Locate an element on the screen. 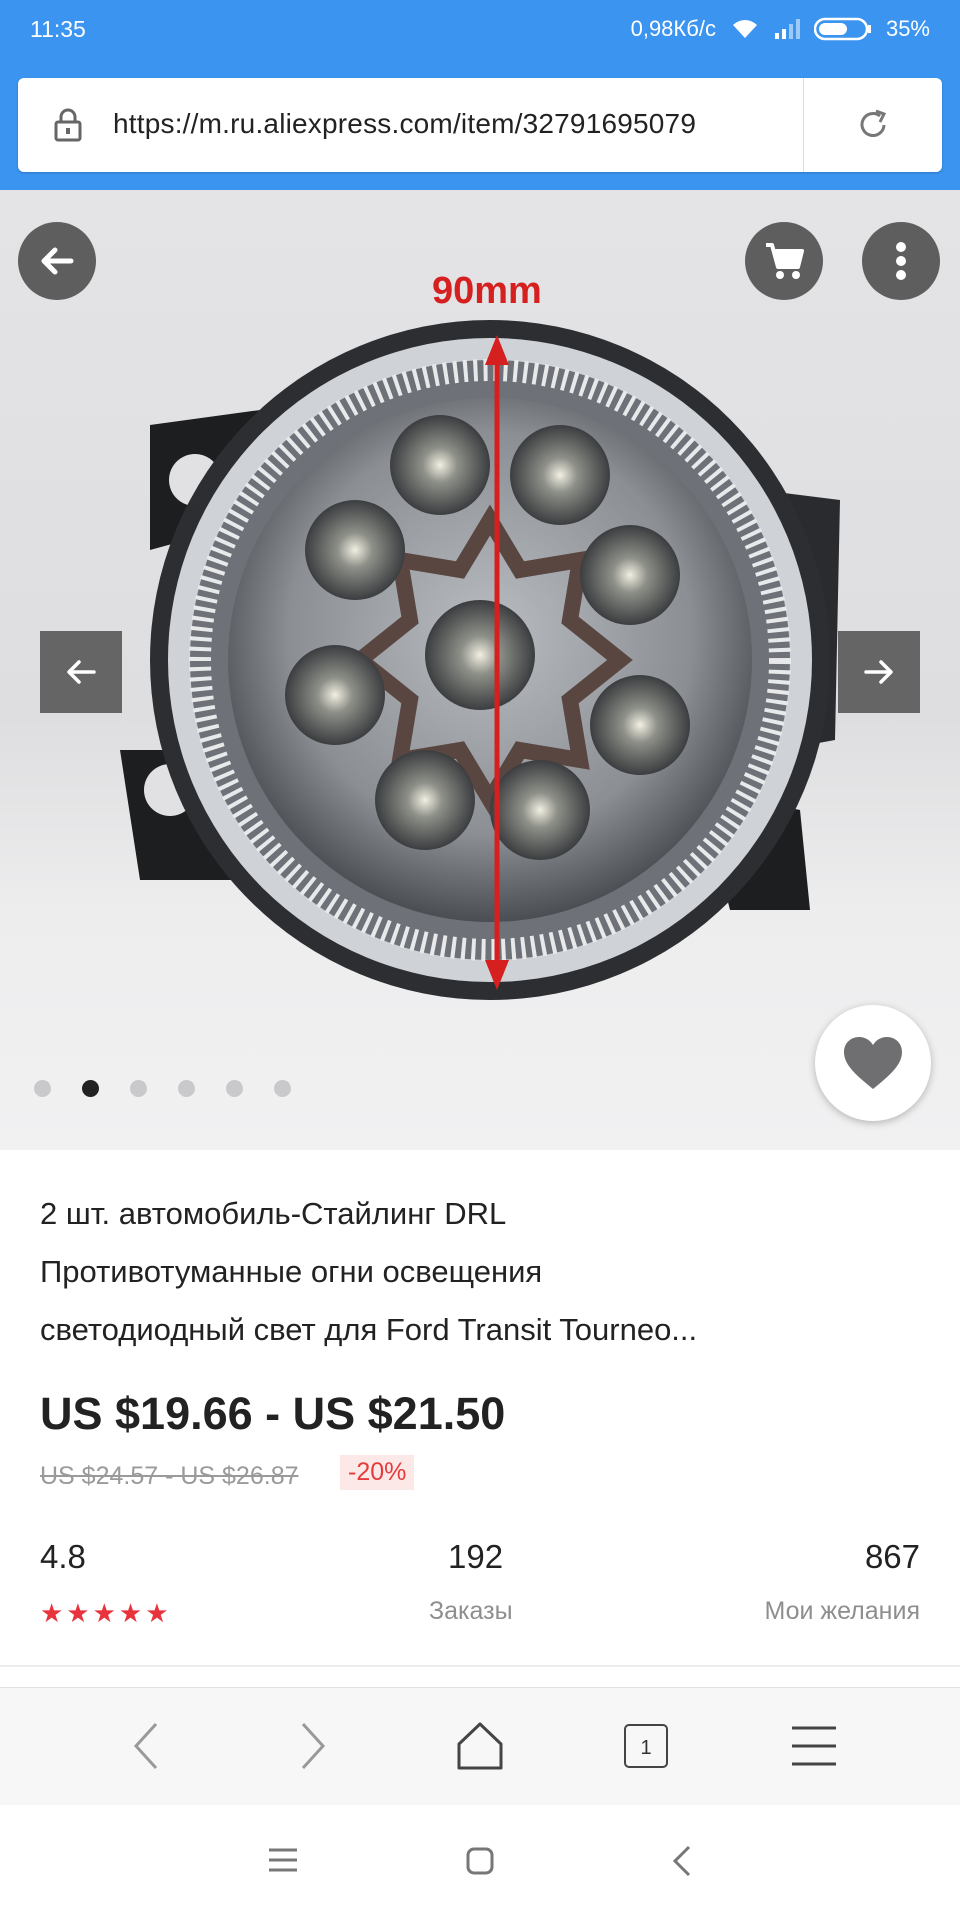  gallery-prev-button is located at coordinates (81, 672).